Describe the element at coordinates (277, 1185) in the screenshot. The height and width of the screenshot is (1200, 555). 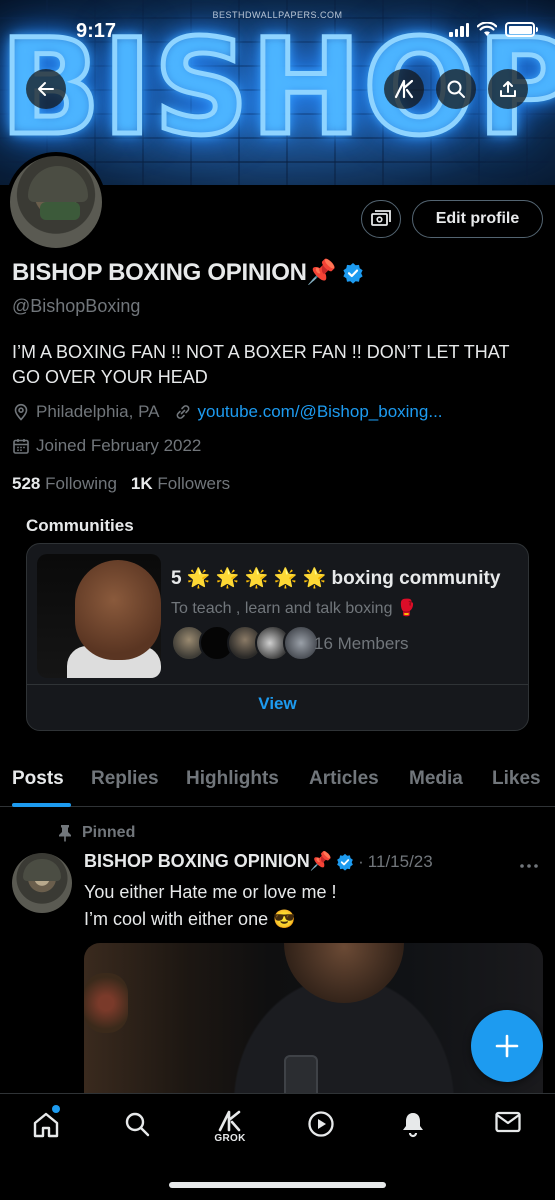
I see `home-indicator` at that location.